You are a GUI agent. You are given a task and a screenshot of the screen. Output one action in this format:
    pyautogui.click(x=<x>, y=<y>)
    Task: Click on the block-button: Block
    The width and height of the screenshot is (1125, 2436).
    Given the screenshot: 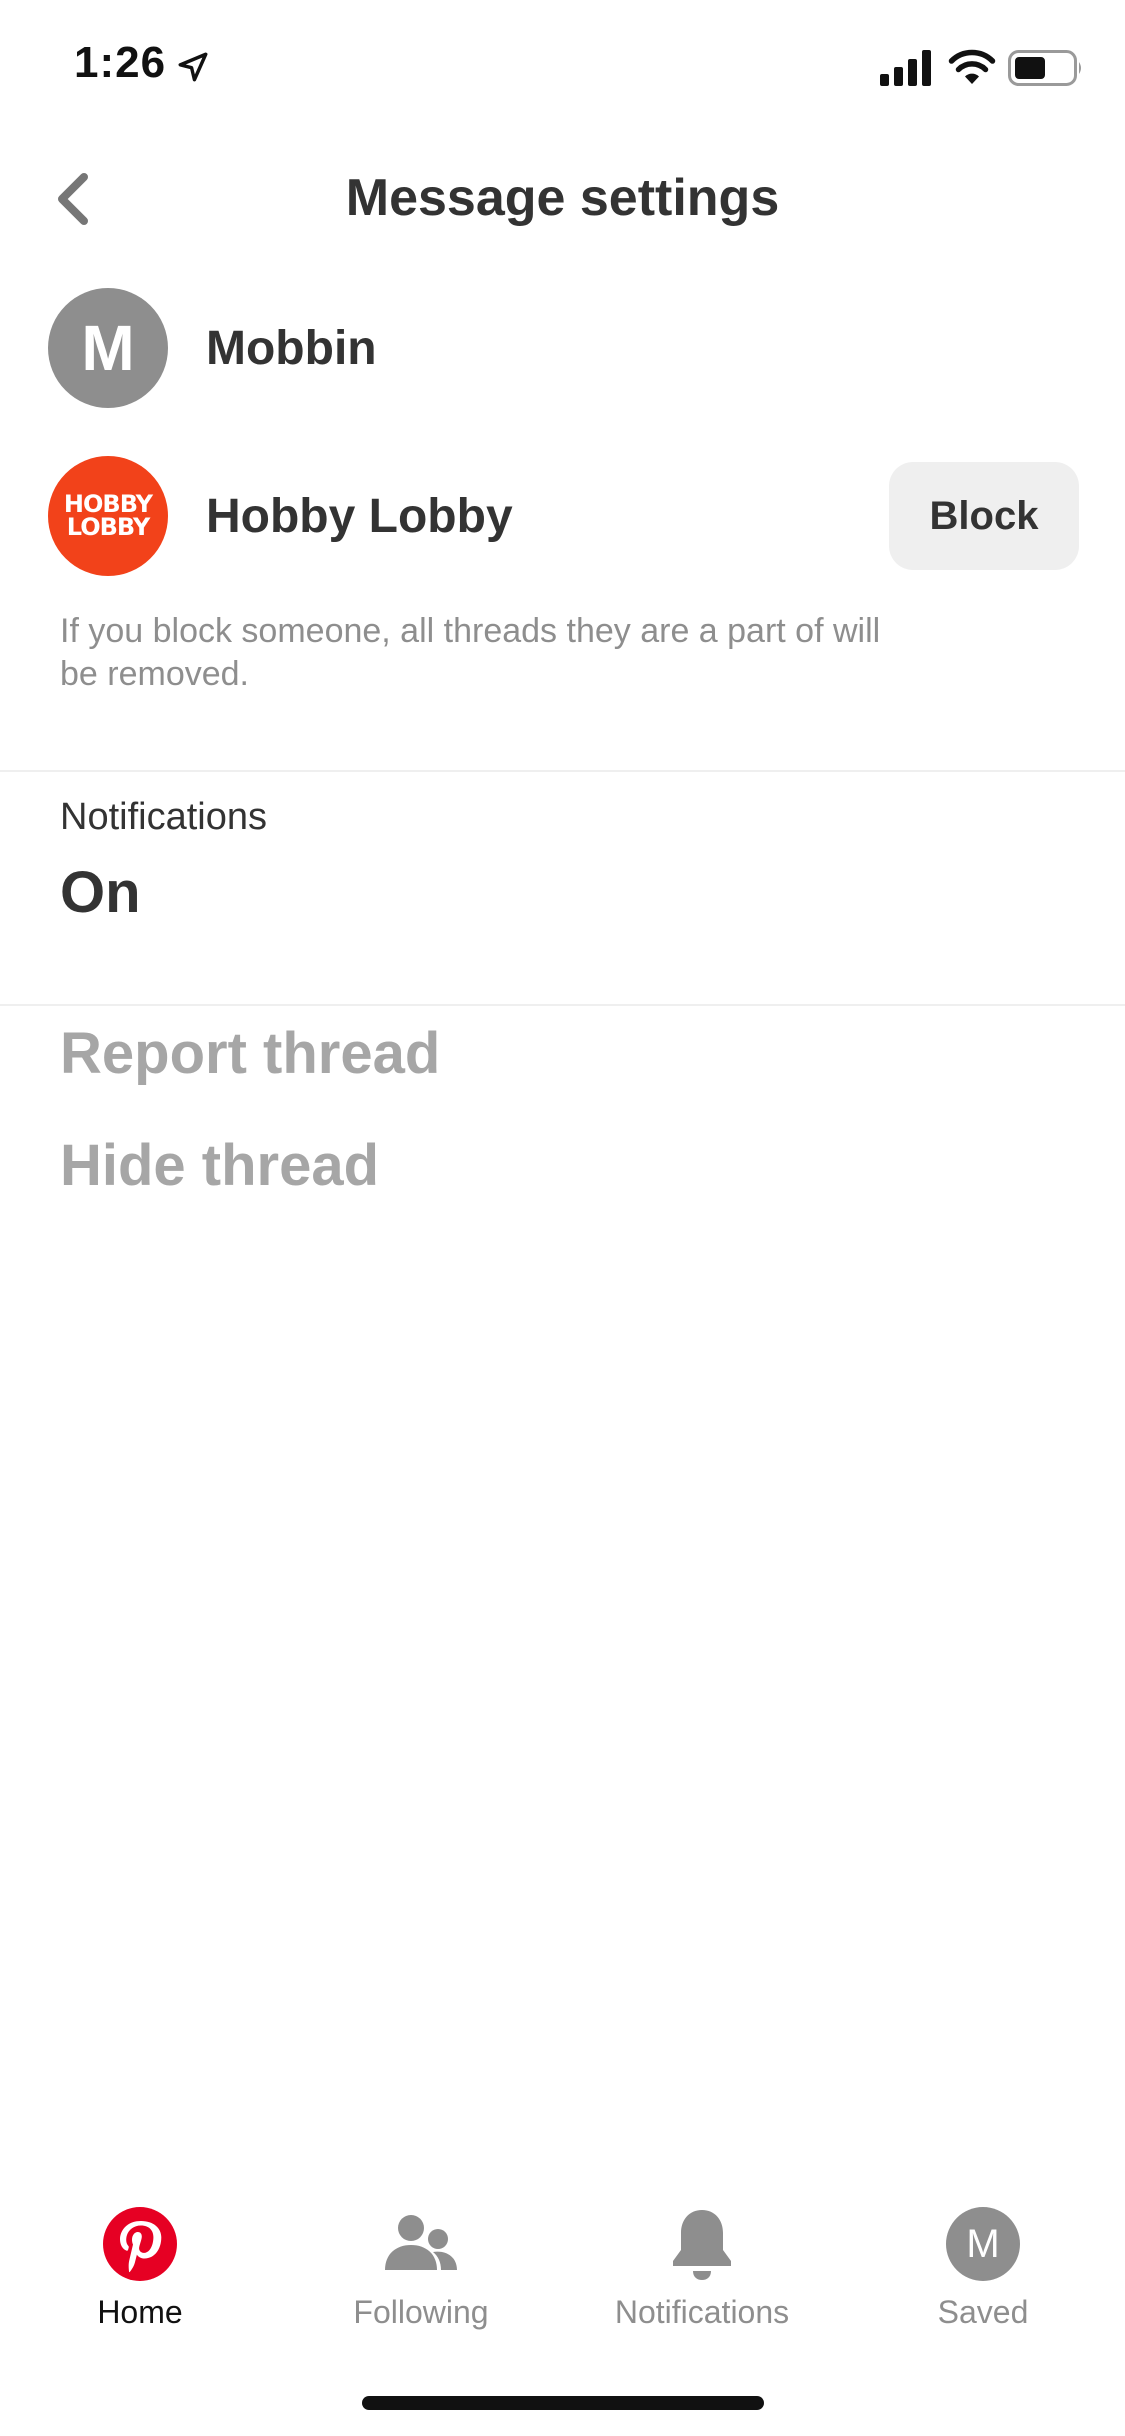 What is the action you would take?
    pyautogui.click(x=984, y=516)
    